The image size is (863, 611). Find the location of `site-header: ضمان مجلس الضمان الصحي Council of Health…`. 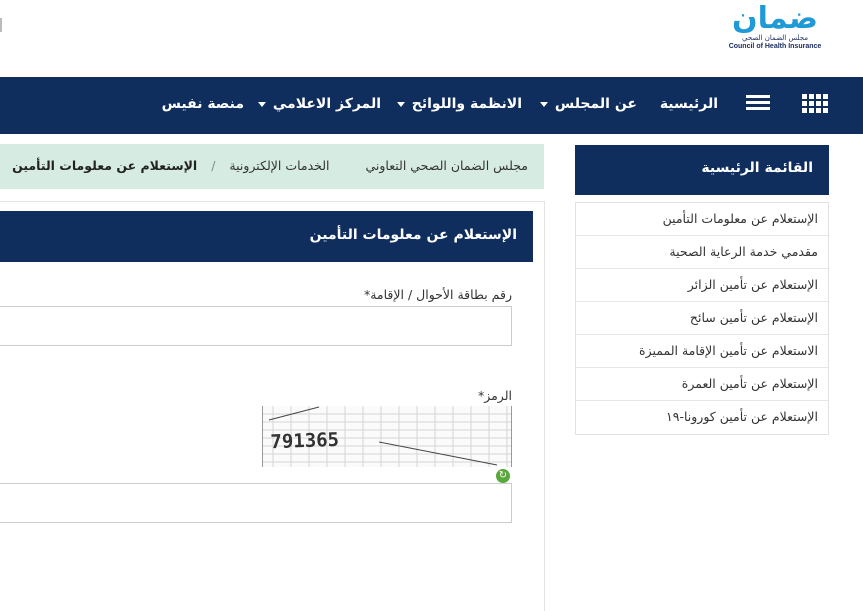

site-header: ضمان مجلس الضمان الصحي Council of Health… is located at coordinates (431, 38).